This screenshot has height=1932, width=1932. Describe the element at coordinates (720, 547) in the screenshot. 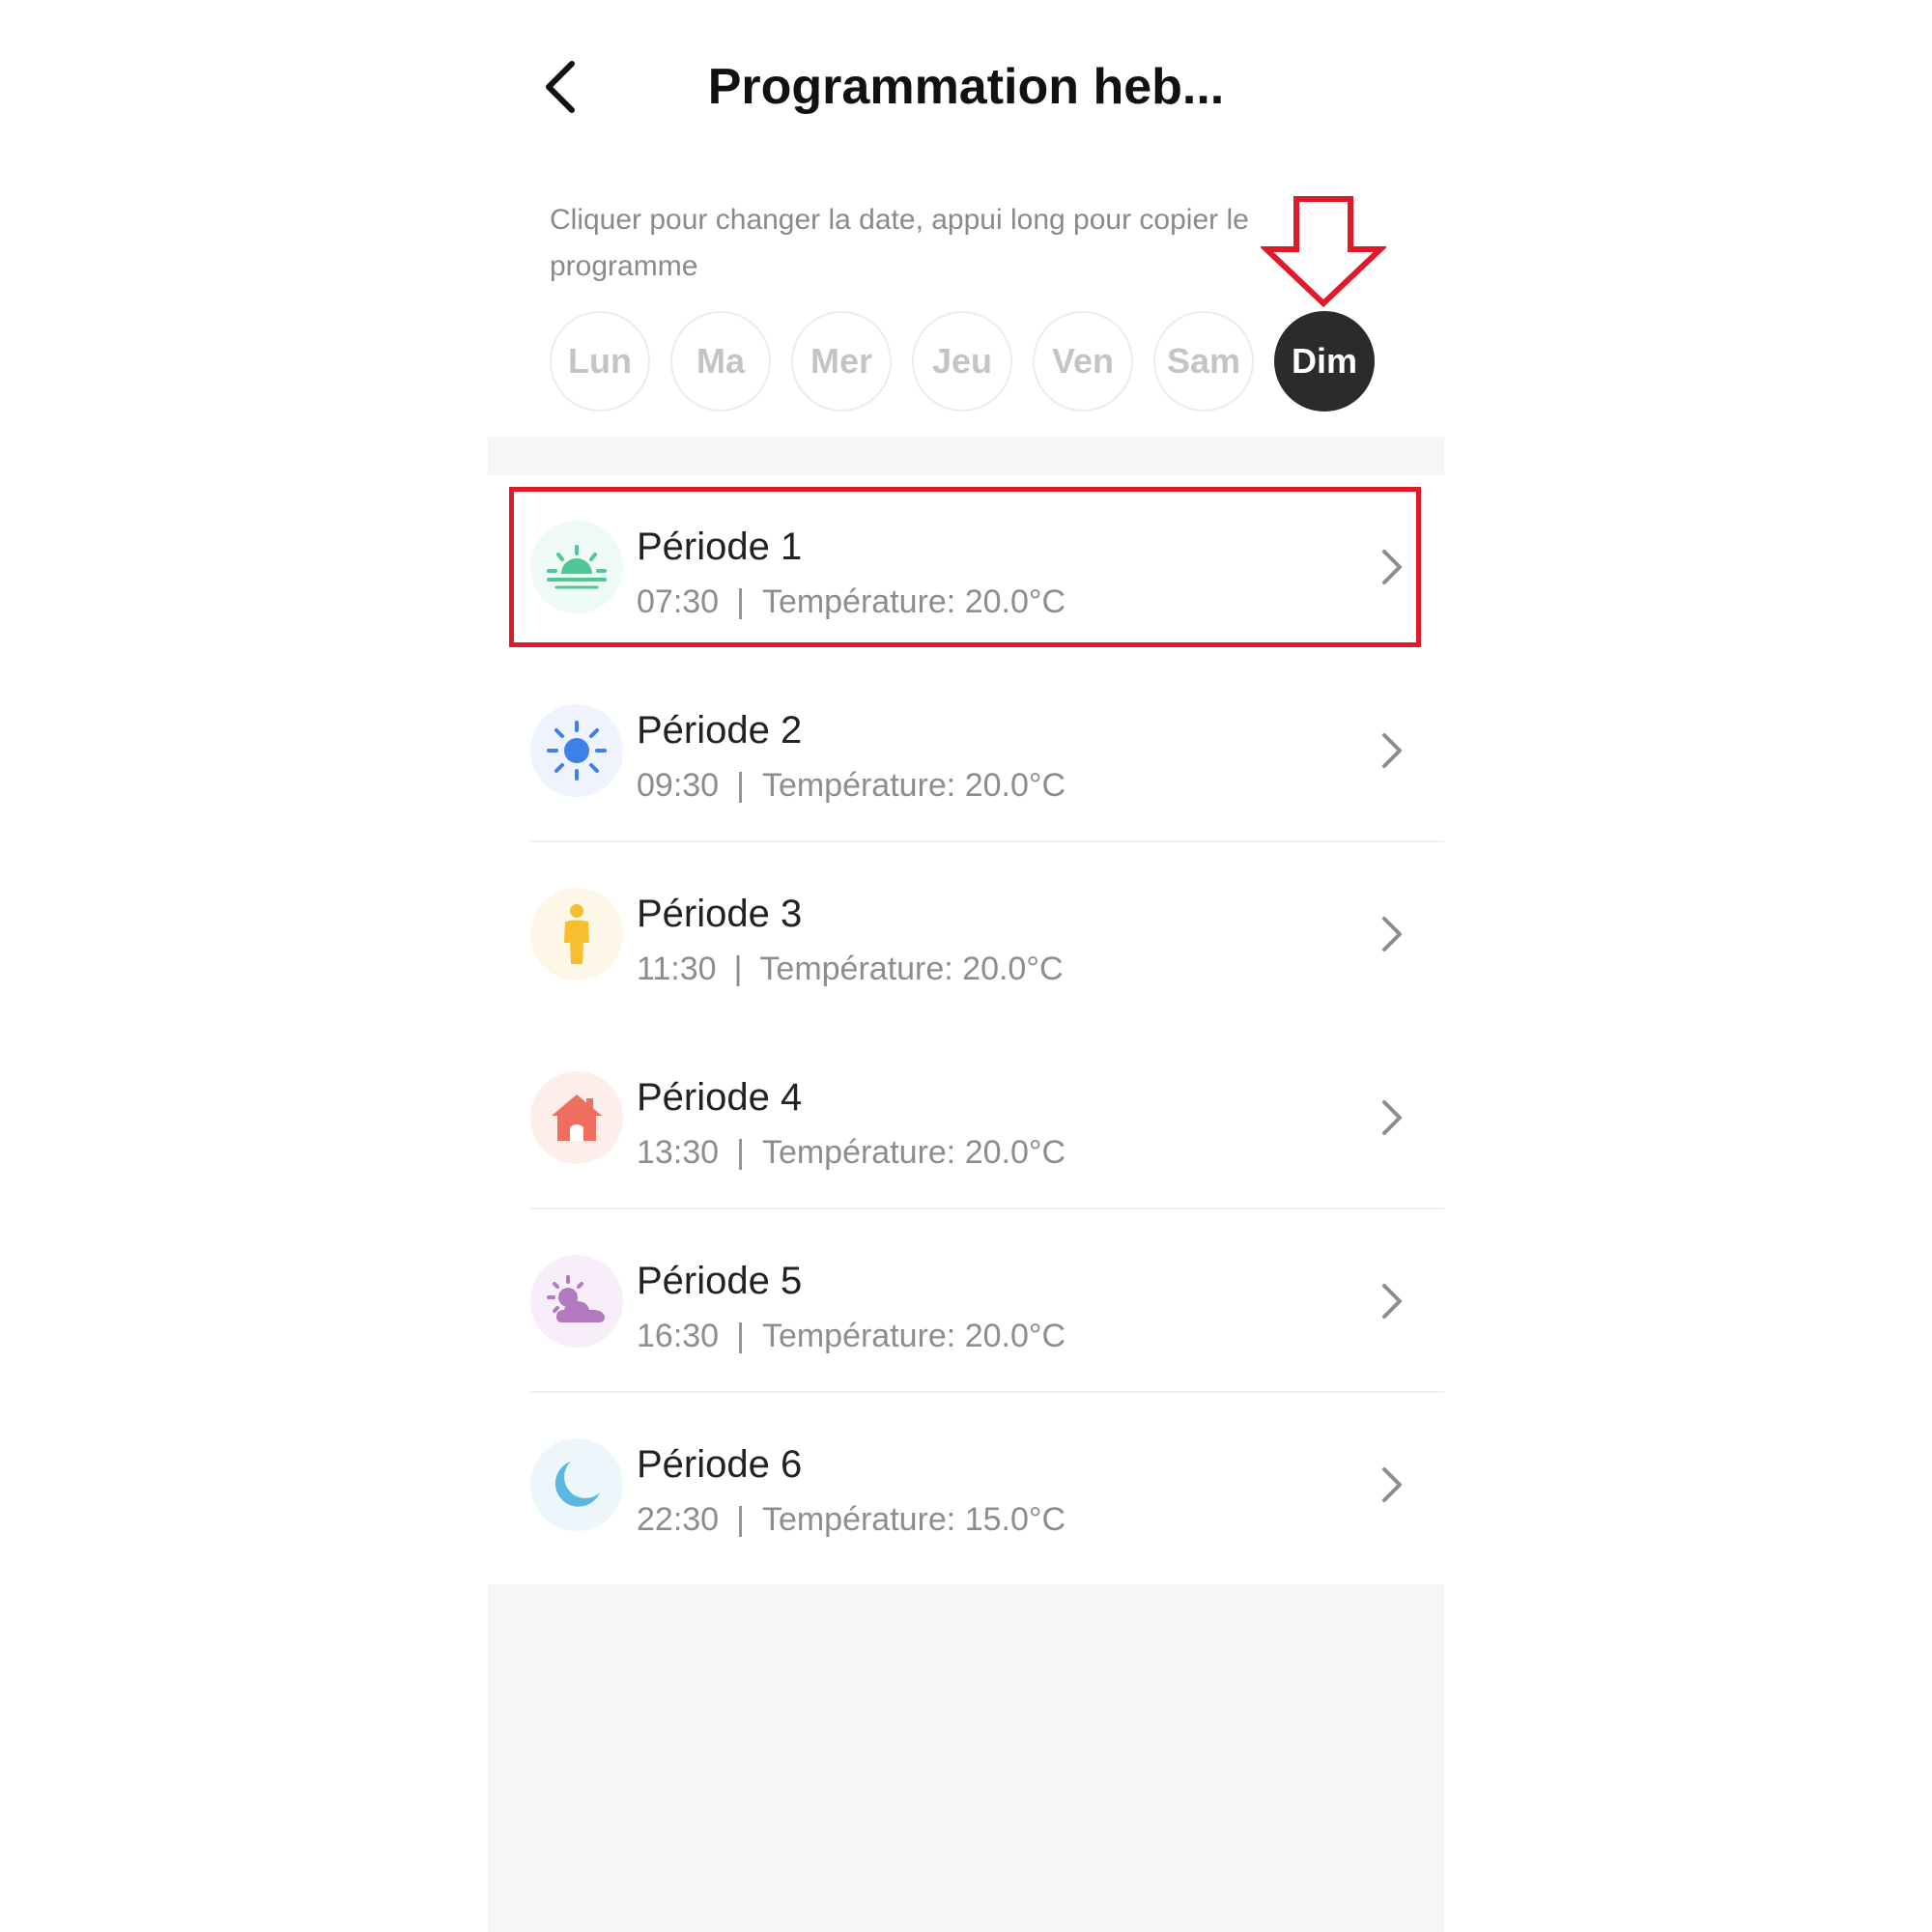

I see `period-title: Période 1` at that location.